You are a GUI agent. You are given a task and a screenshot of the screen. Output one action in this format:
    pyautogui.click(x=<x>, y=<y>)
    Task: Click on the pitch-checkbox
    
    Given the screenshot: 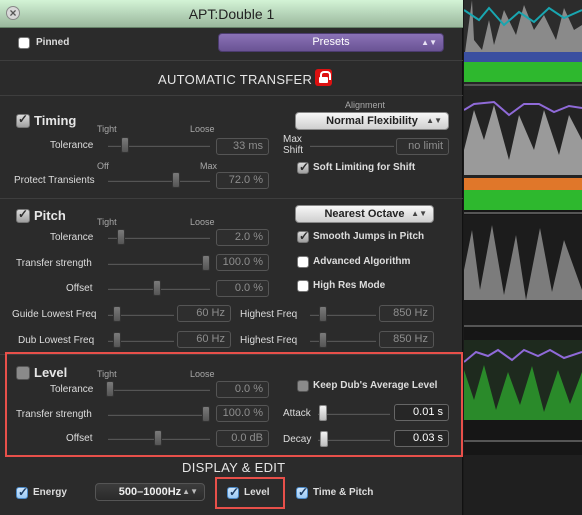 What is the action you would take?
    pyautogui.click(x=23, y=215)
    